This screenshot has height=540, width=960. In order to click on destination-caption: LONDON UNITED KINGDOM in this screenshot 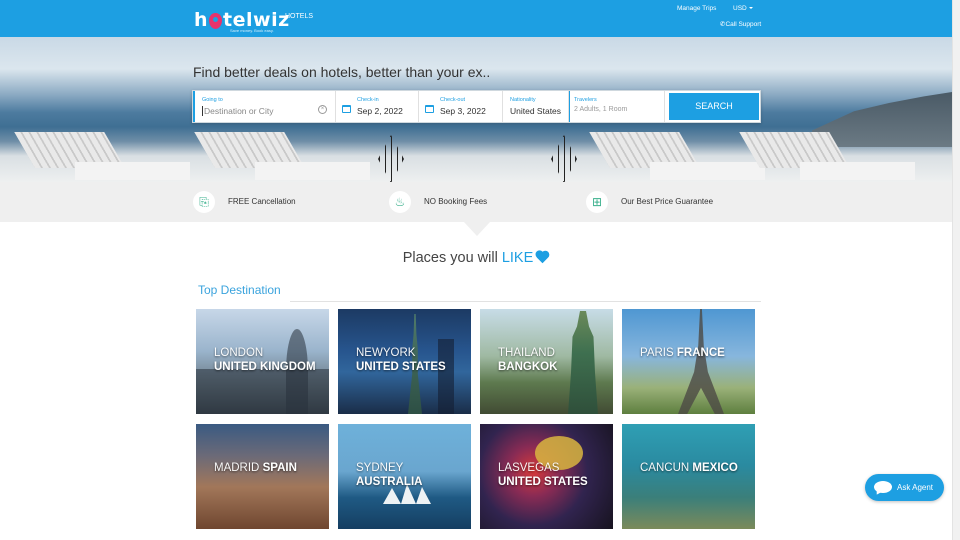, I will do `click(265, 360)`.